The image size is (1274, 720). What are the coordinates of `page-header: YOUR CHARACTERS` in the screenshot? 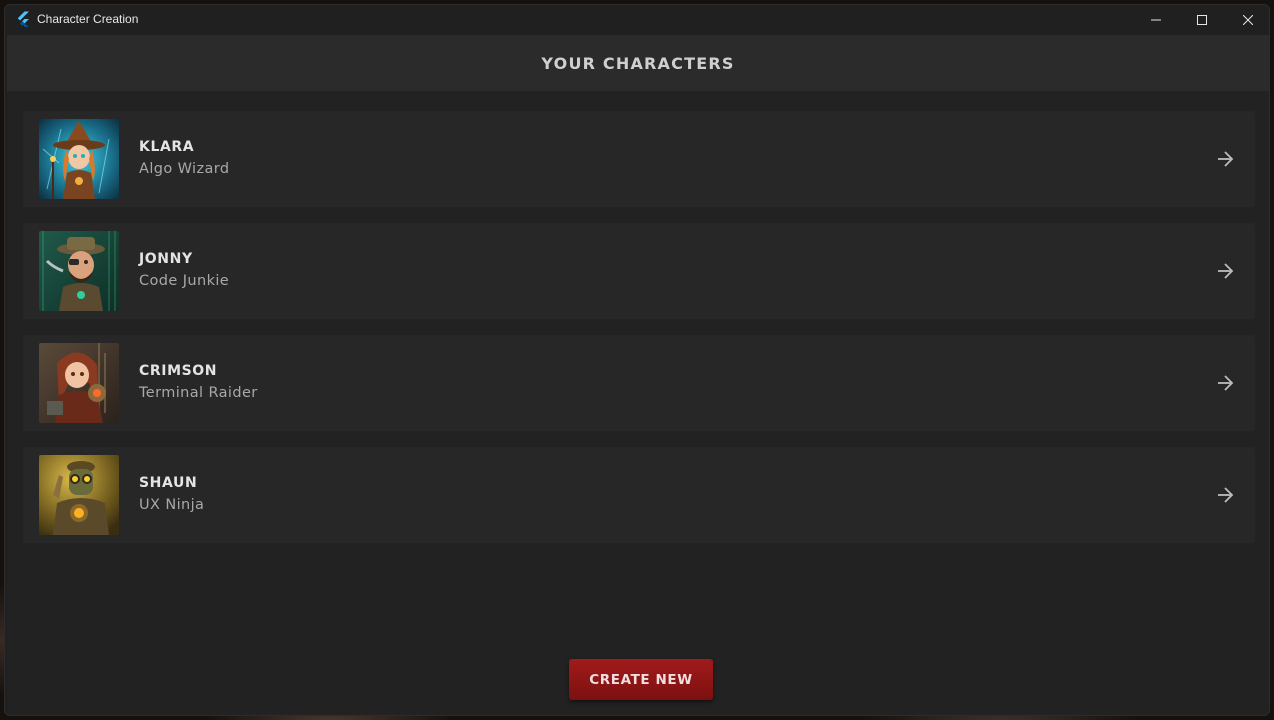 It's located at (638, 63).